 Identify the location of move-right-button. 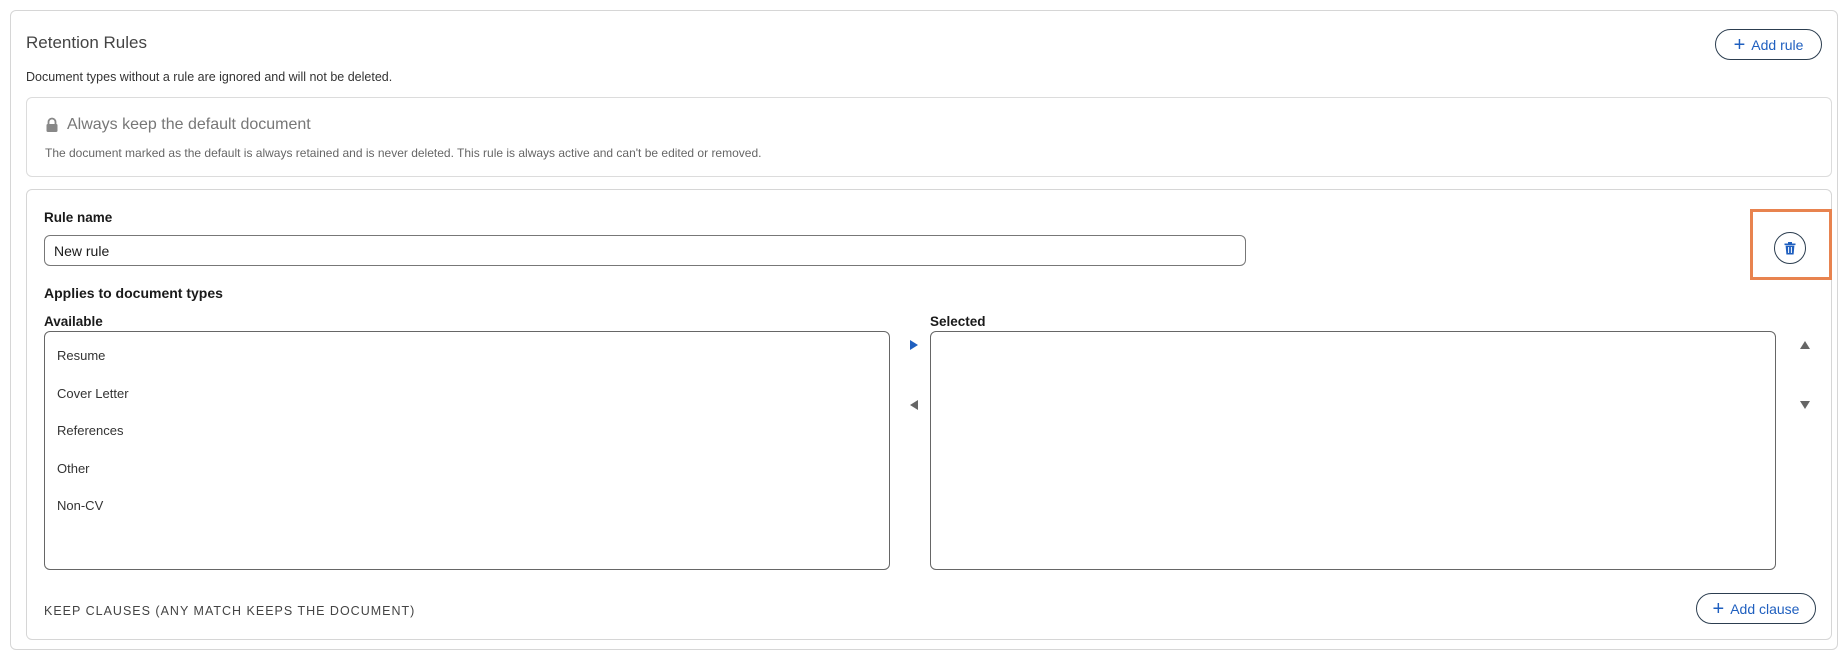
(914, 345).